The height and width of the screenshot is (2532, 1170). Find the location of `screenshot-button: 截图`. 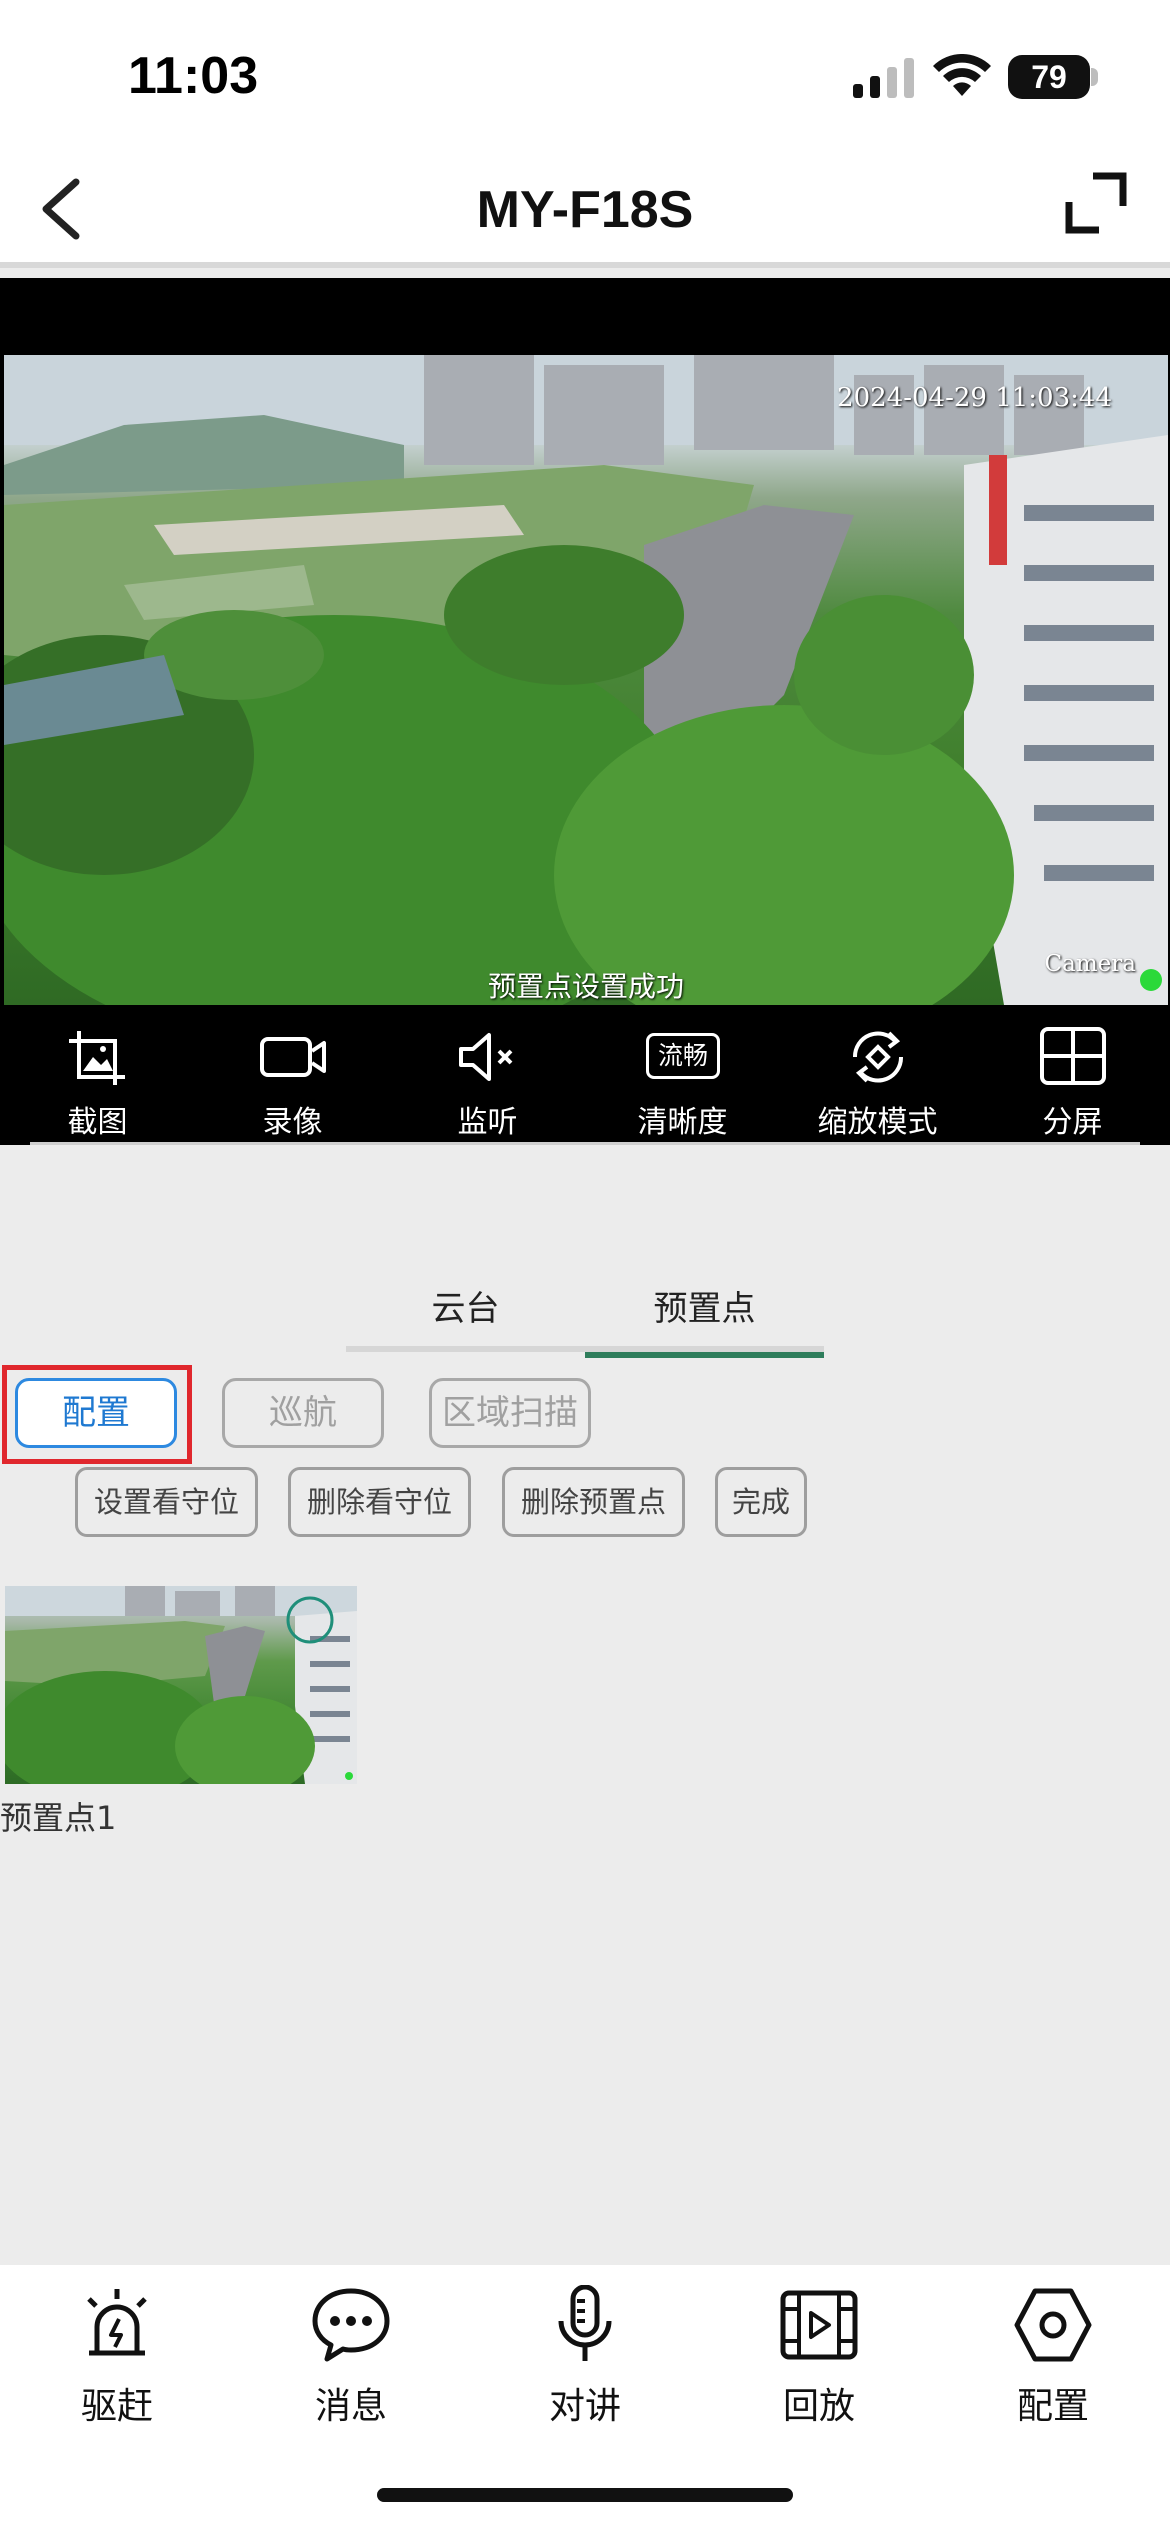

screenshot-button: 截图 is located at coordinates (97, 1075).